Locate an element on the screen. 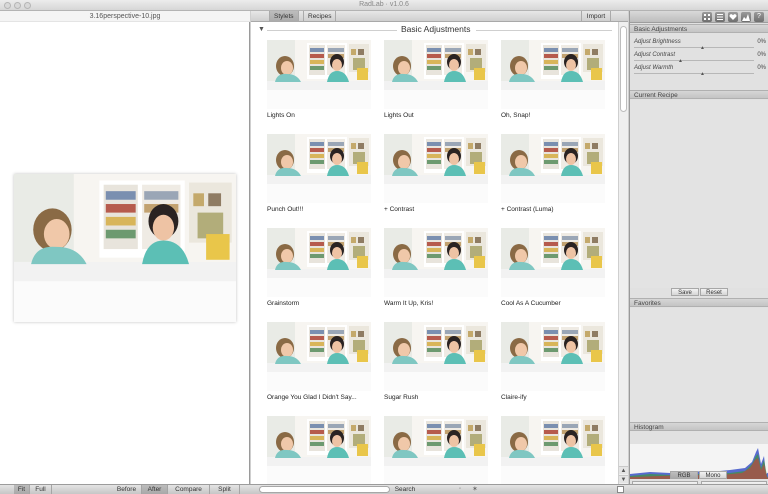  stylet-label: + Contrast (Luma) is located at coordinates (527, 209).